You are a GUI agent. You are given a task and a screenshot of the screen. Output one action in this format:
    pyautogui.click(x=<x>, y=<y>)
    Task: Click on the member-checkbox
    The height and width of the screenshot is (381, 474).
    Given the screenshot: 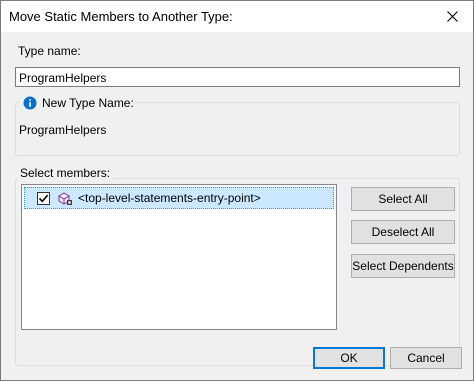 What is the action you would take?
    pyautogui.click(x=43, y=198)
    